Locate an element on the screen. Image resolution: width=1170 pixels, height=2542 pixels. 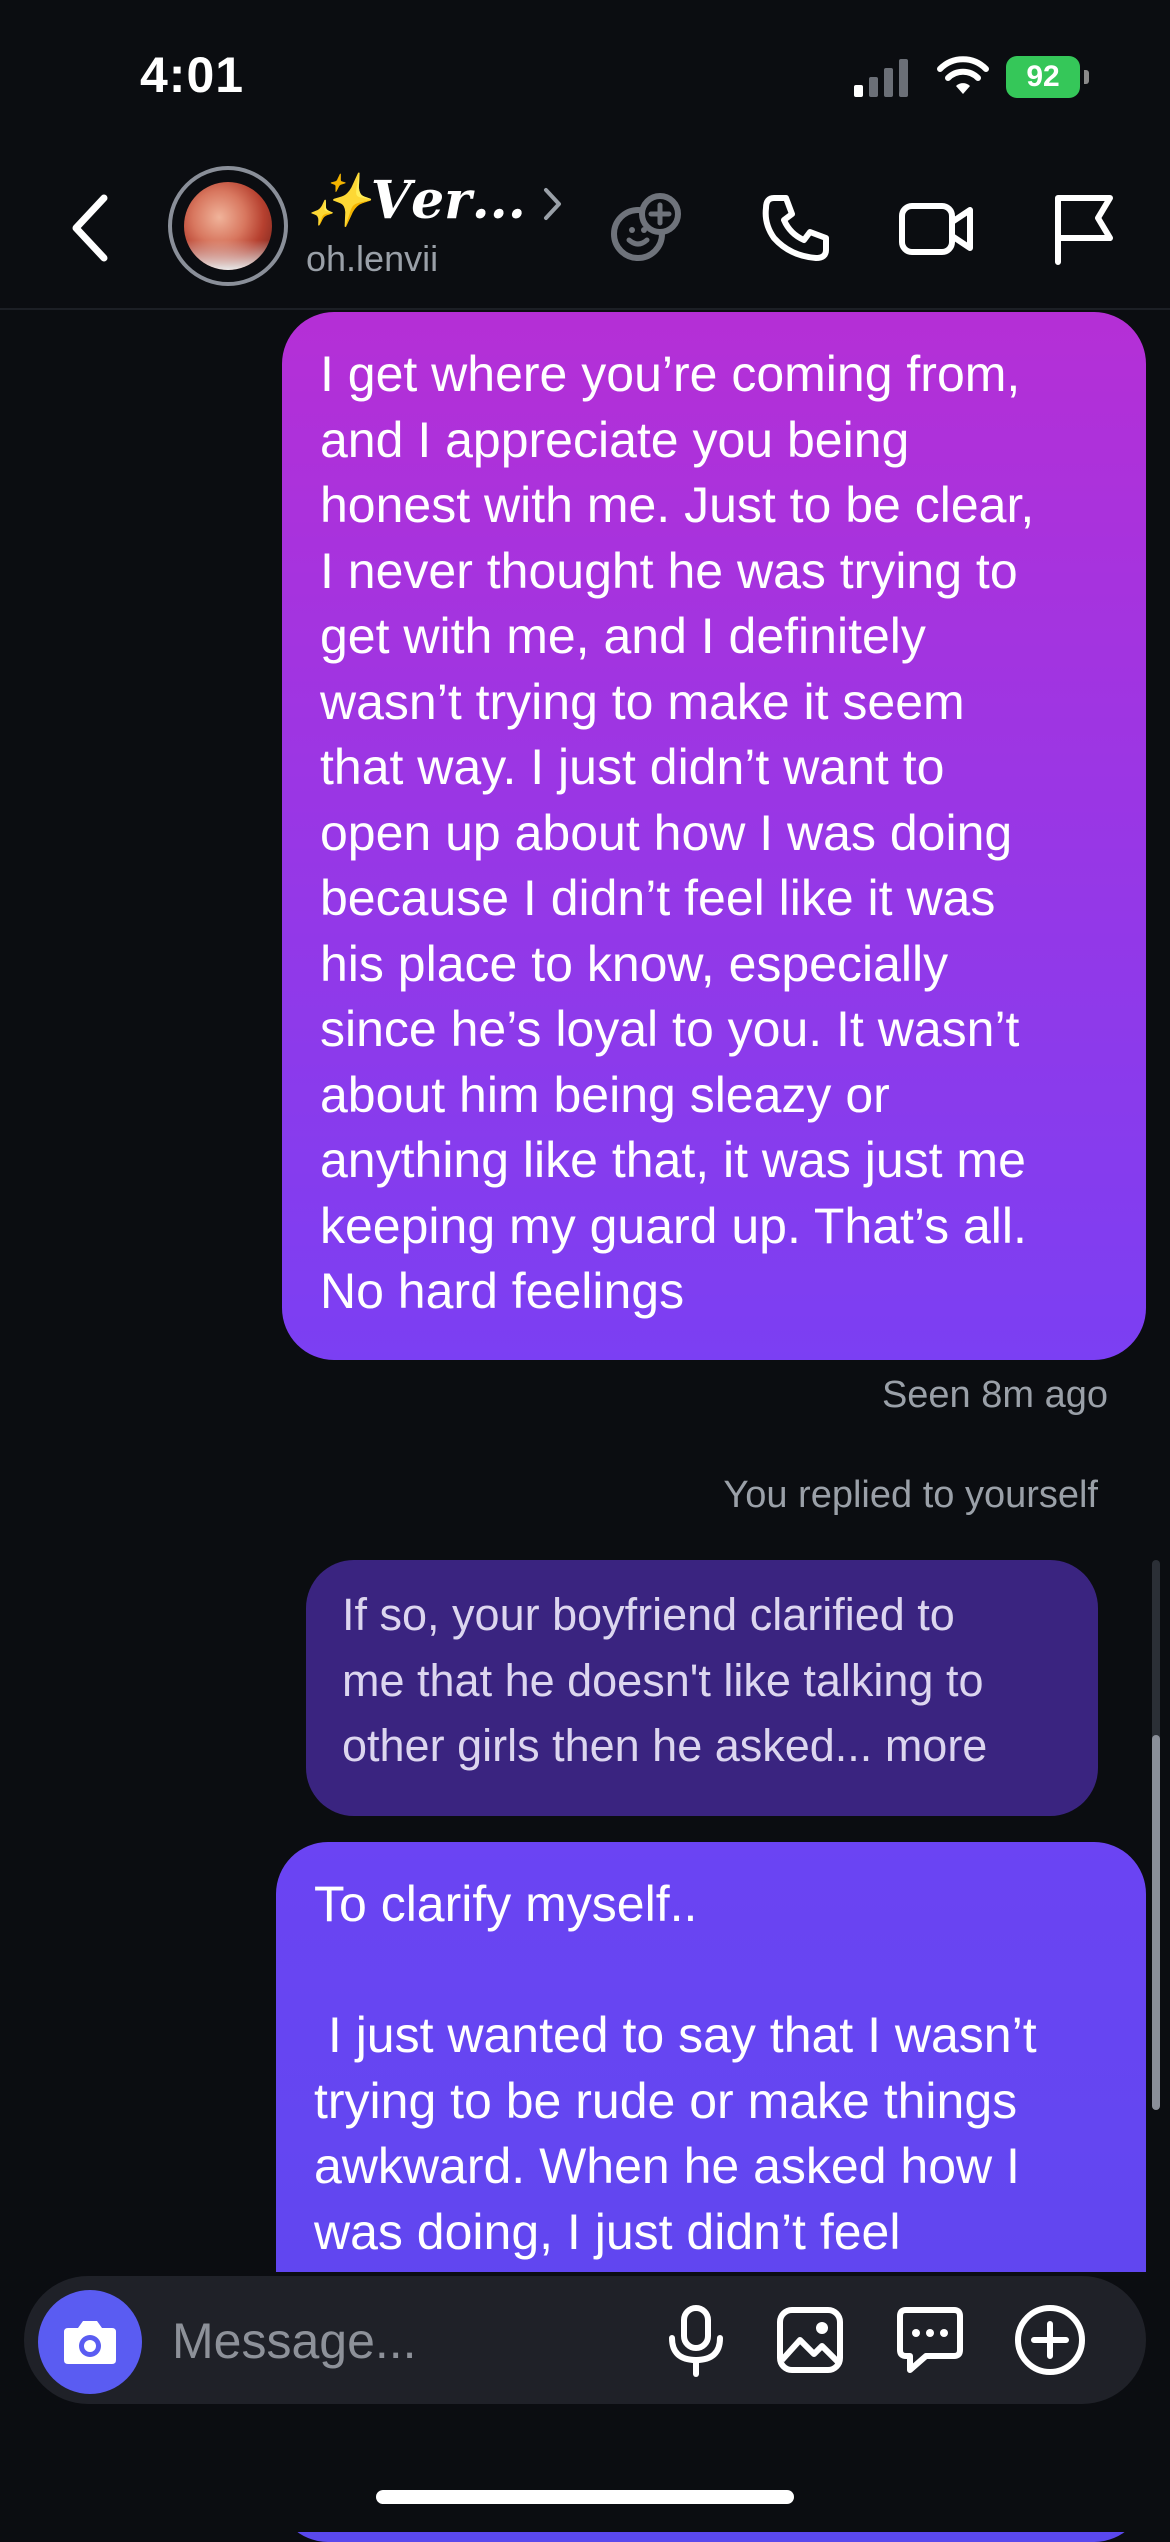
signal-icon is located at coordinates (881, 78).